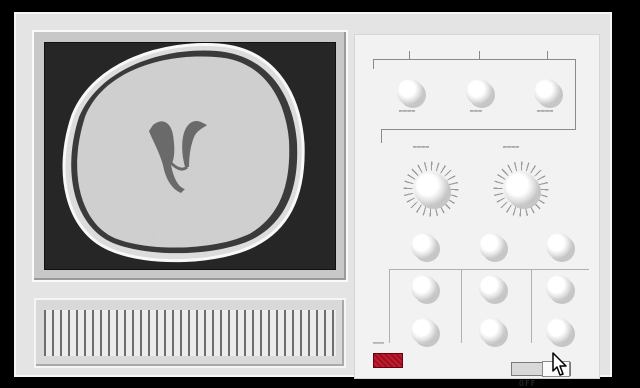 The width and height of the screenshot is (640, 388). I want to click on power-switch-label: OFF, so click(528, 383).